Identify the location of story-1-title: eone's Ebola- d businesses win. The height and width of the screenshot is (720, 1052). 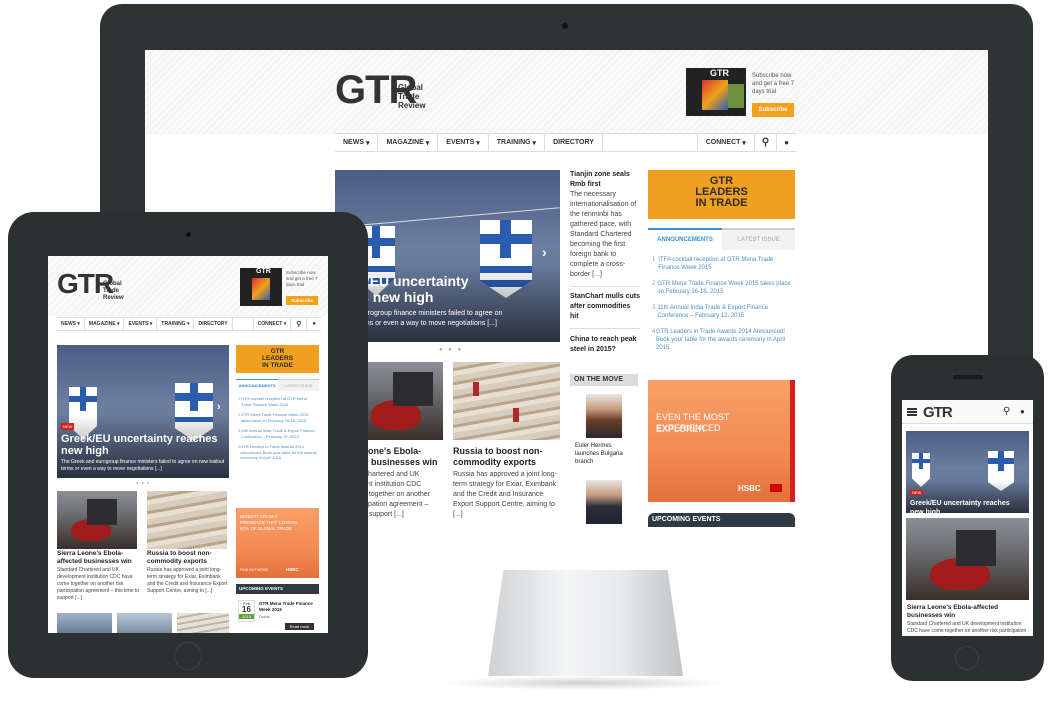
(408, 457).